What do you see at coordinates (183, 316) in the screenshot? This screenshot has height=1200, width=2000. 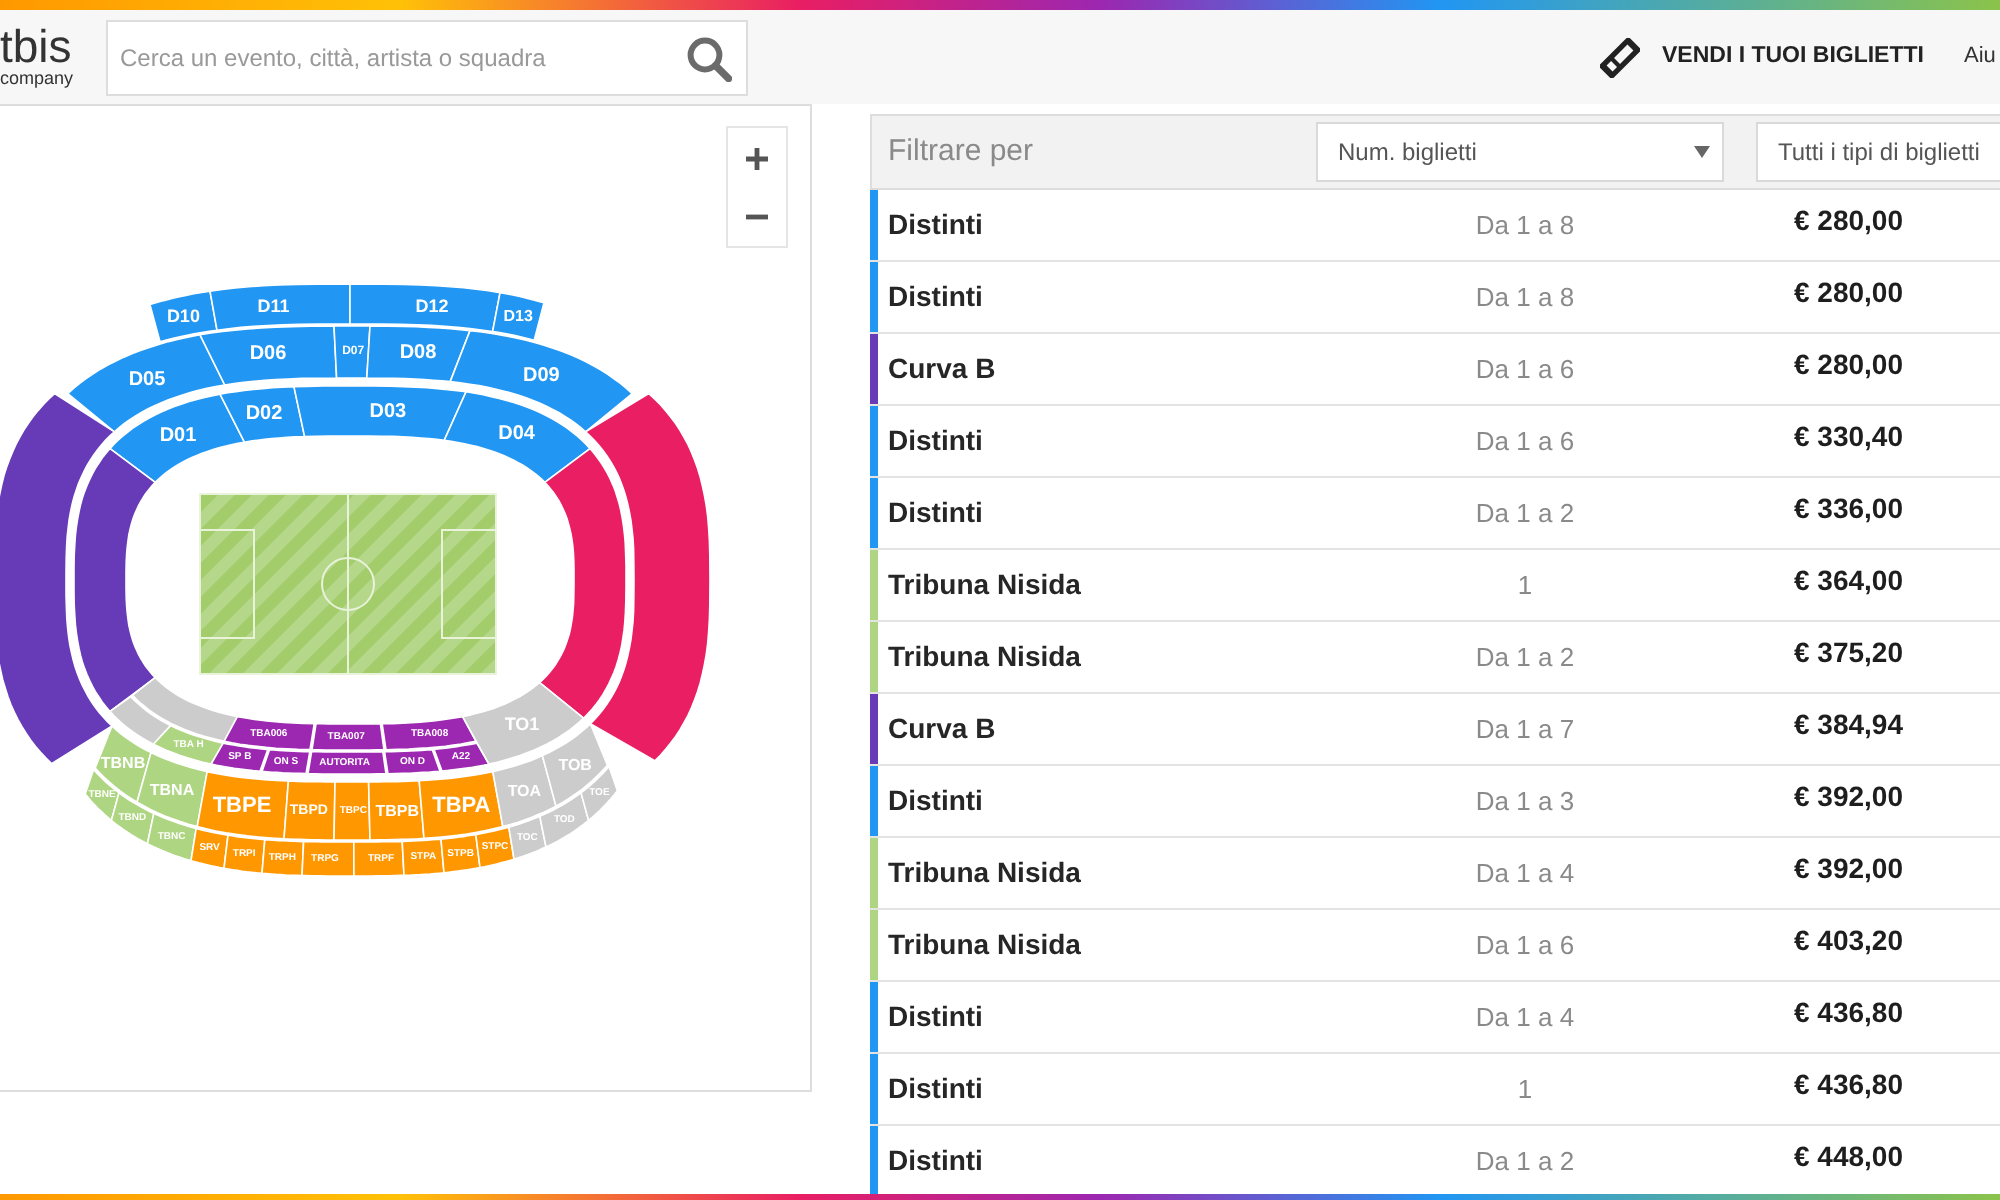 I see `section-label: D10` at bounding box center [183, 316].